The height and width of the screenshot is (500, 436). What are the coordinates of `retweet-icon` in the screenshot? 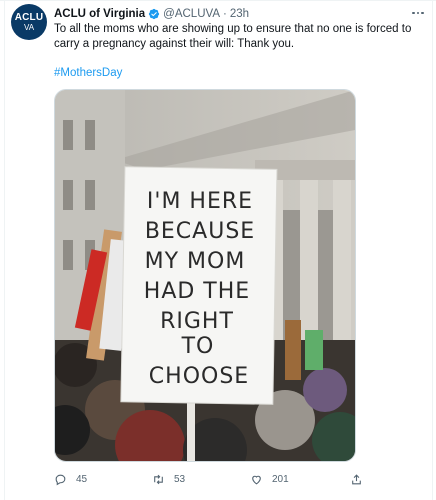 It's located at (158, 479).